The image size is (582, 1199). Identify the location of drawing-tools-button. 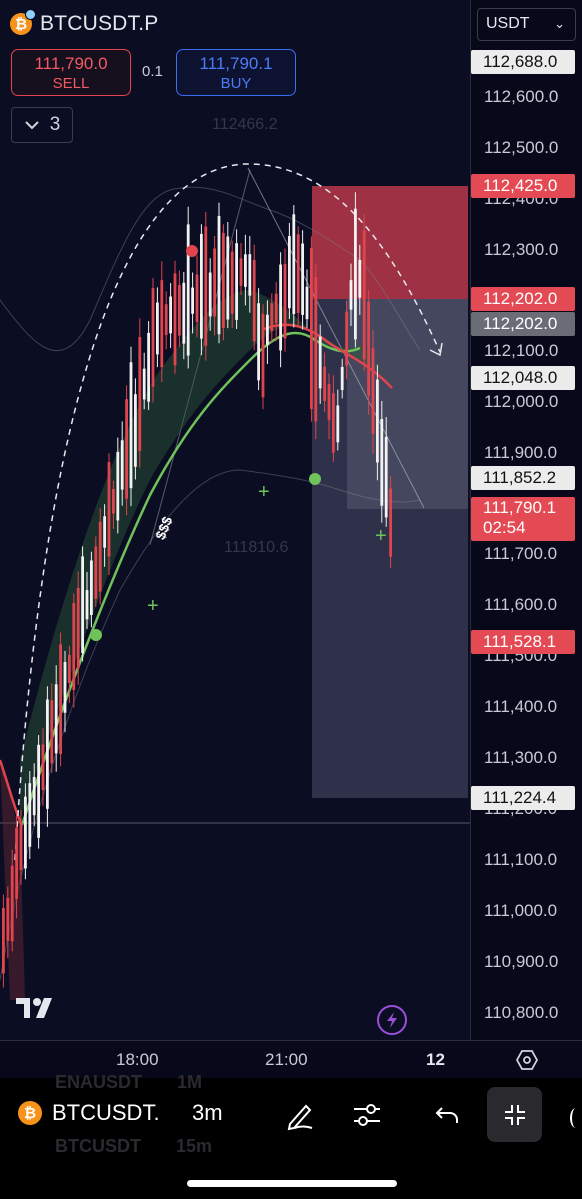
(300, 1116).